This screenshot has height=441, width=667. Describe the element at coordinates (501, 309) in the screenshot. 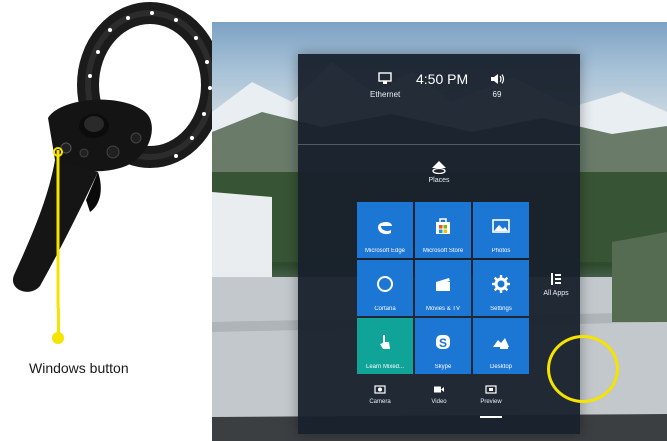

I see `tile-label: Settings` at that location.